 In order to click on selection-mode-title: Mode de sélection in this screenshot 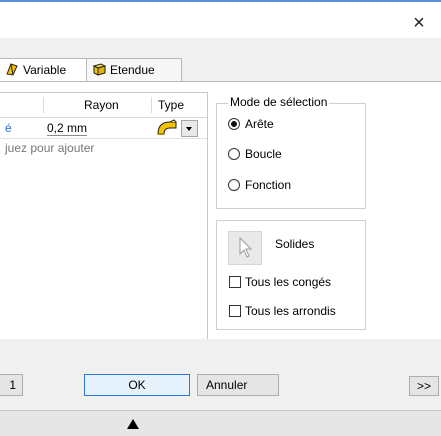, I will do `click(279, 102)`.